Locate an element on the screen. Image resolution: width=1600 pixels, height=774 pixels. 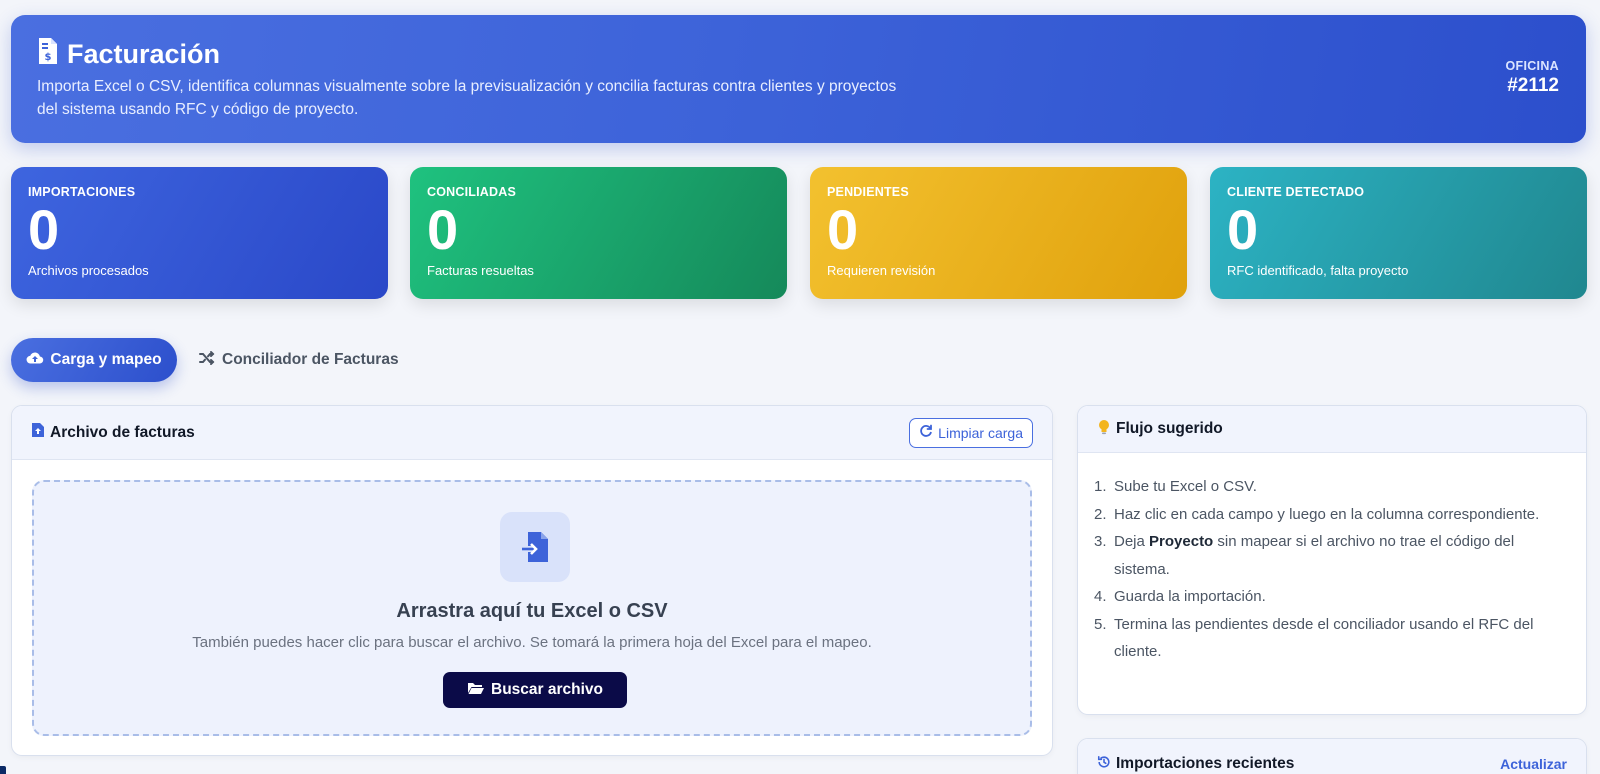
stat-caption: Archivos procesados is located at coordinates (88, 270).